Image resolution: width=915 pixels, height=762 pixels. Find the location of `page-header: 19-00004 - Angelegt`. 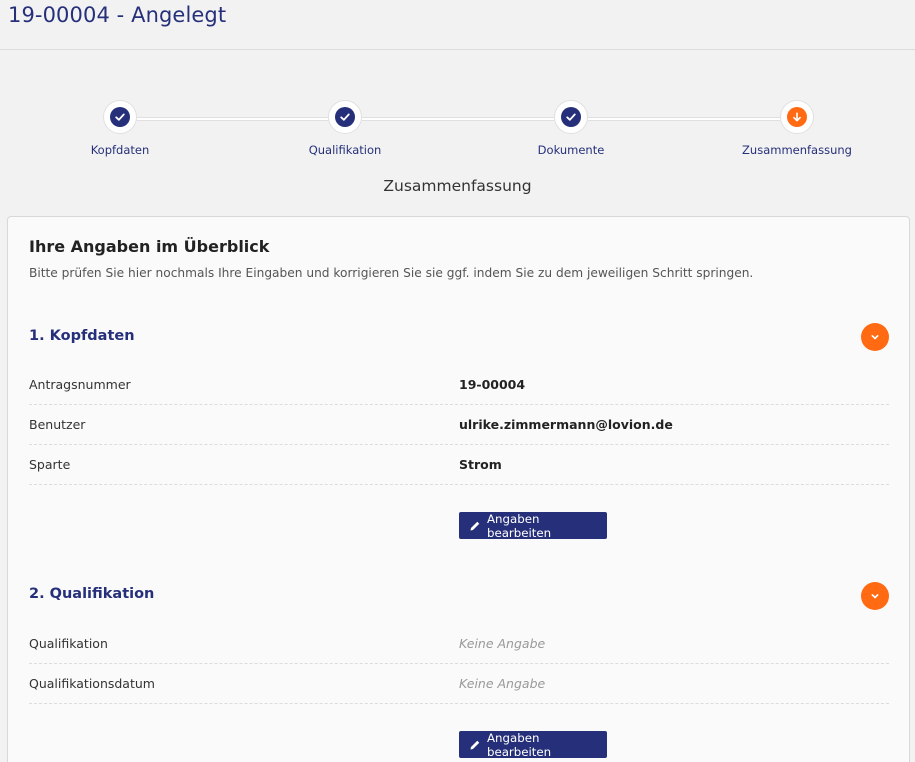

page-header: 19-00004 - Angelegt is located at coordinates (457, 25).